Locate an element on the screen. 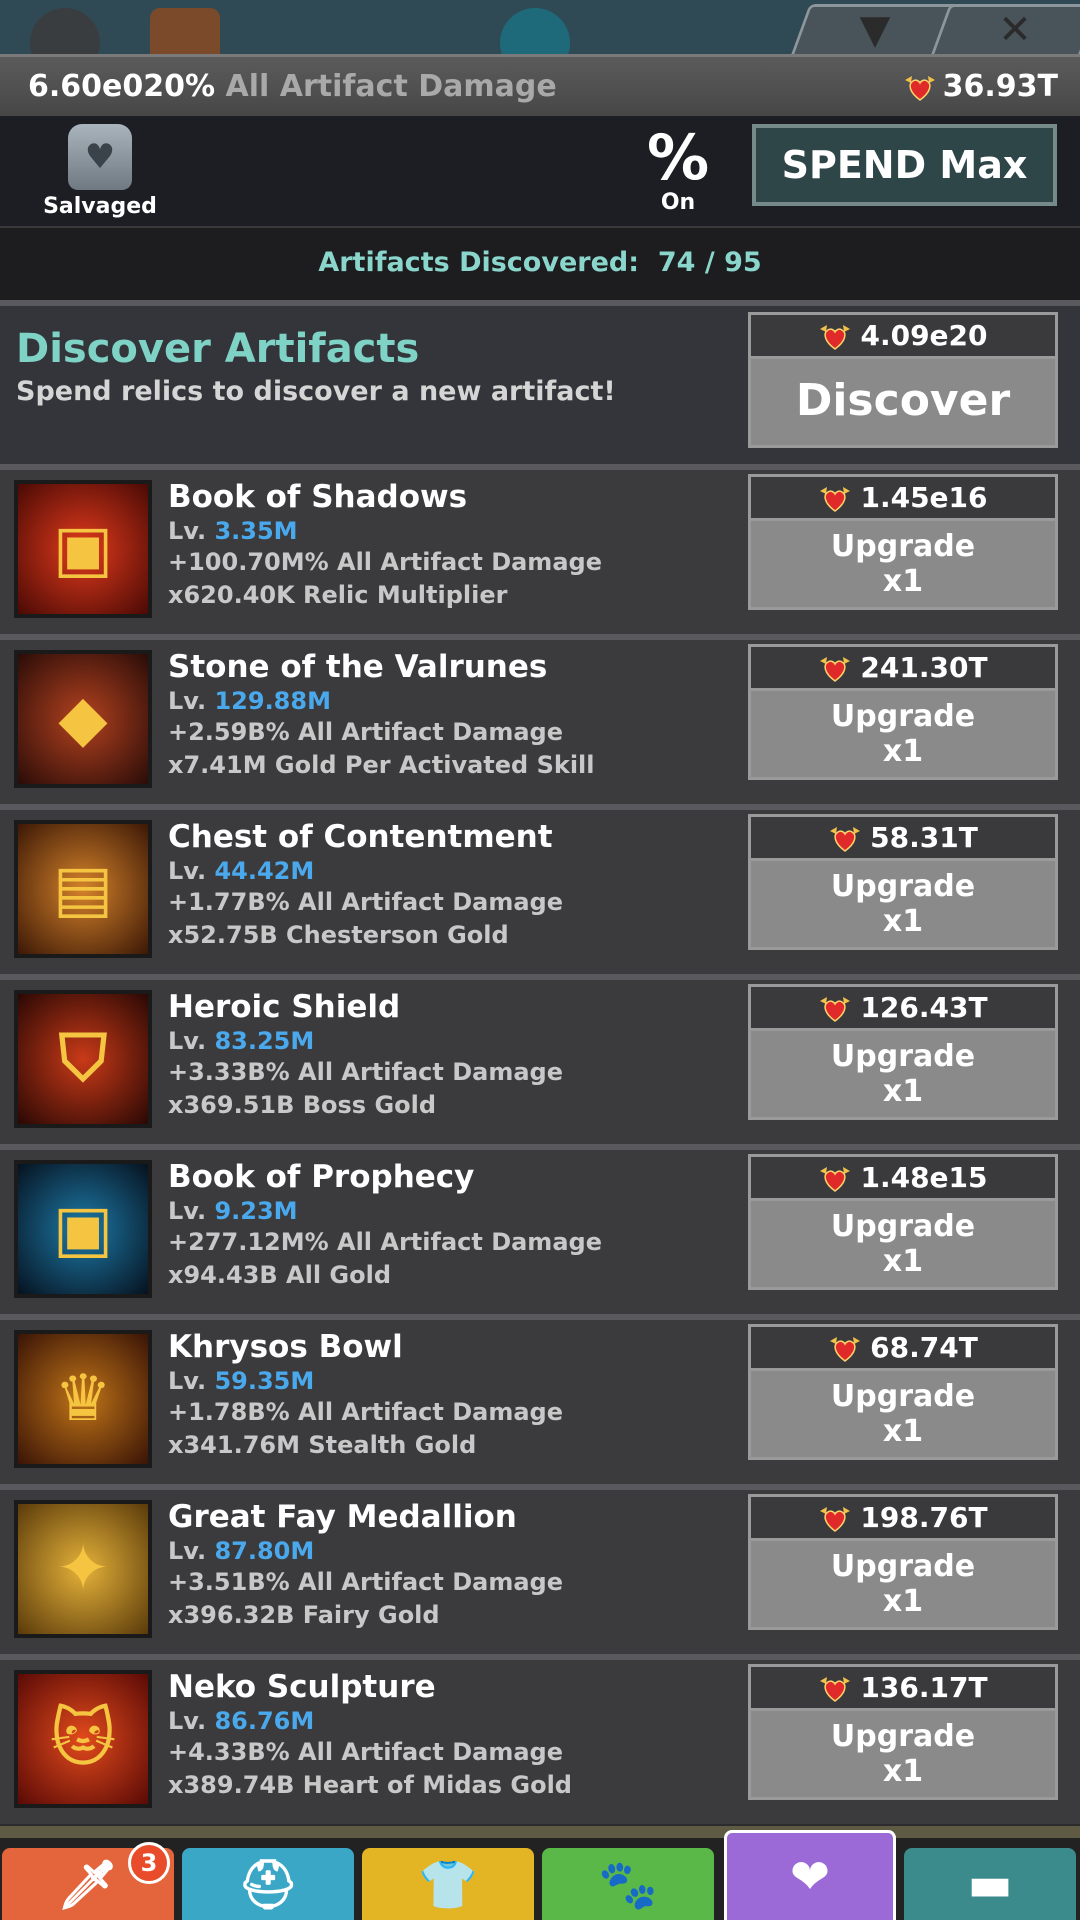  discover-label: Discover is located at coordinates (903, 400).